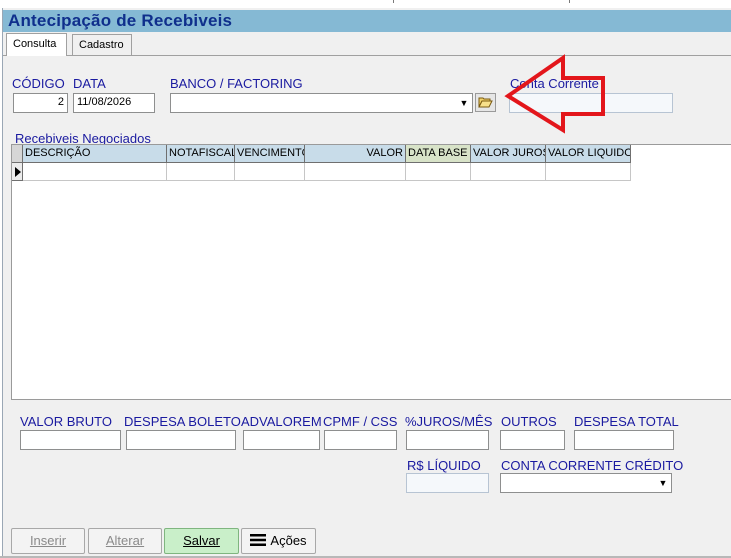  I want to click on red-arrow-icon, so click(554, 94).